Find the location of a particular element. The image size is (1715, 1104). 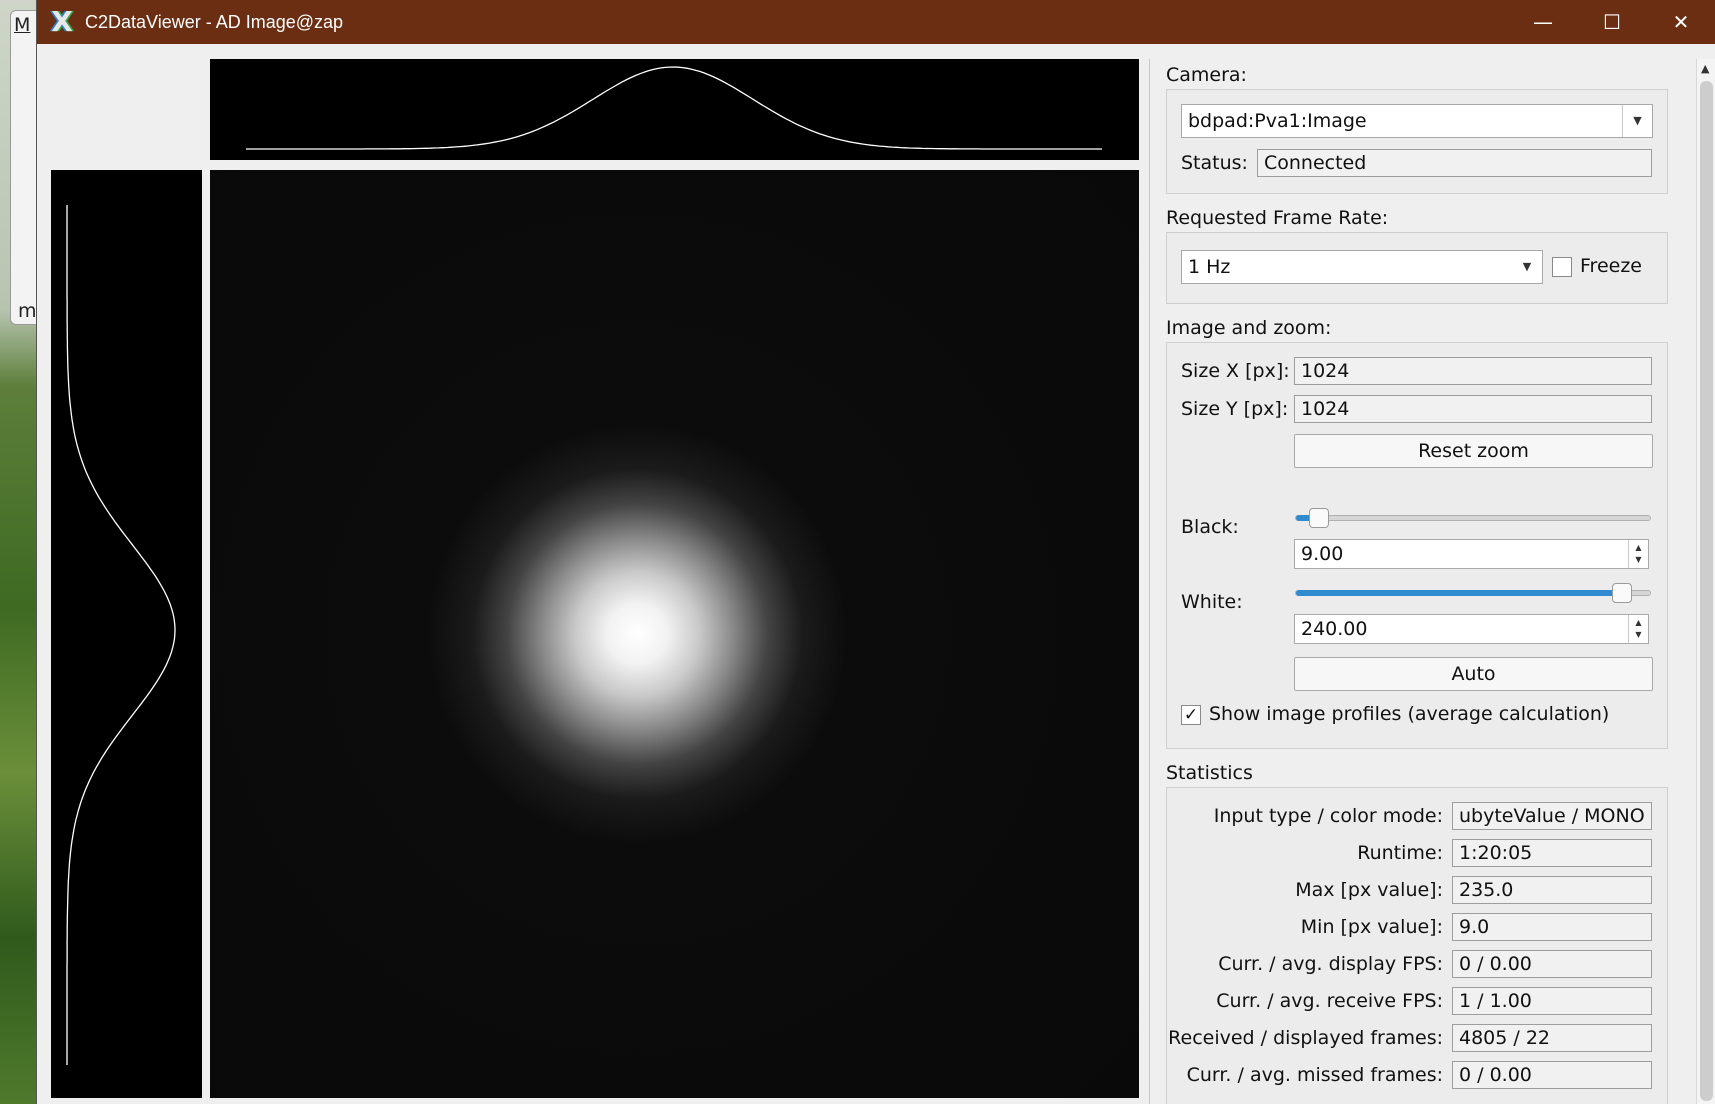

statistics-section-title: Statistics is located at coordinates (1209, 773).